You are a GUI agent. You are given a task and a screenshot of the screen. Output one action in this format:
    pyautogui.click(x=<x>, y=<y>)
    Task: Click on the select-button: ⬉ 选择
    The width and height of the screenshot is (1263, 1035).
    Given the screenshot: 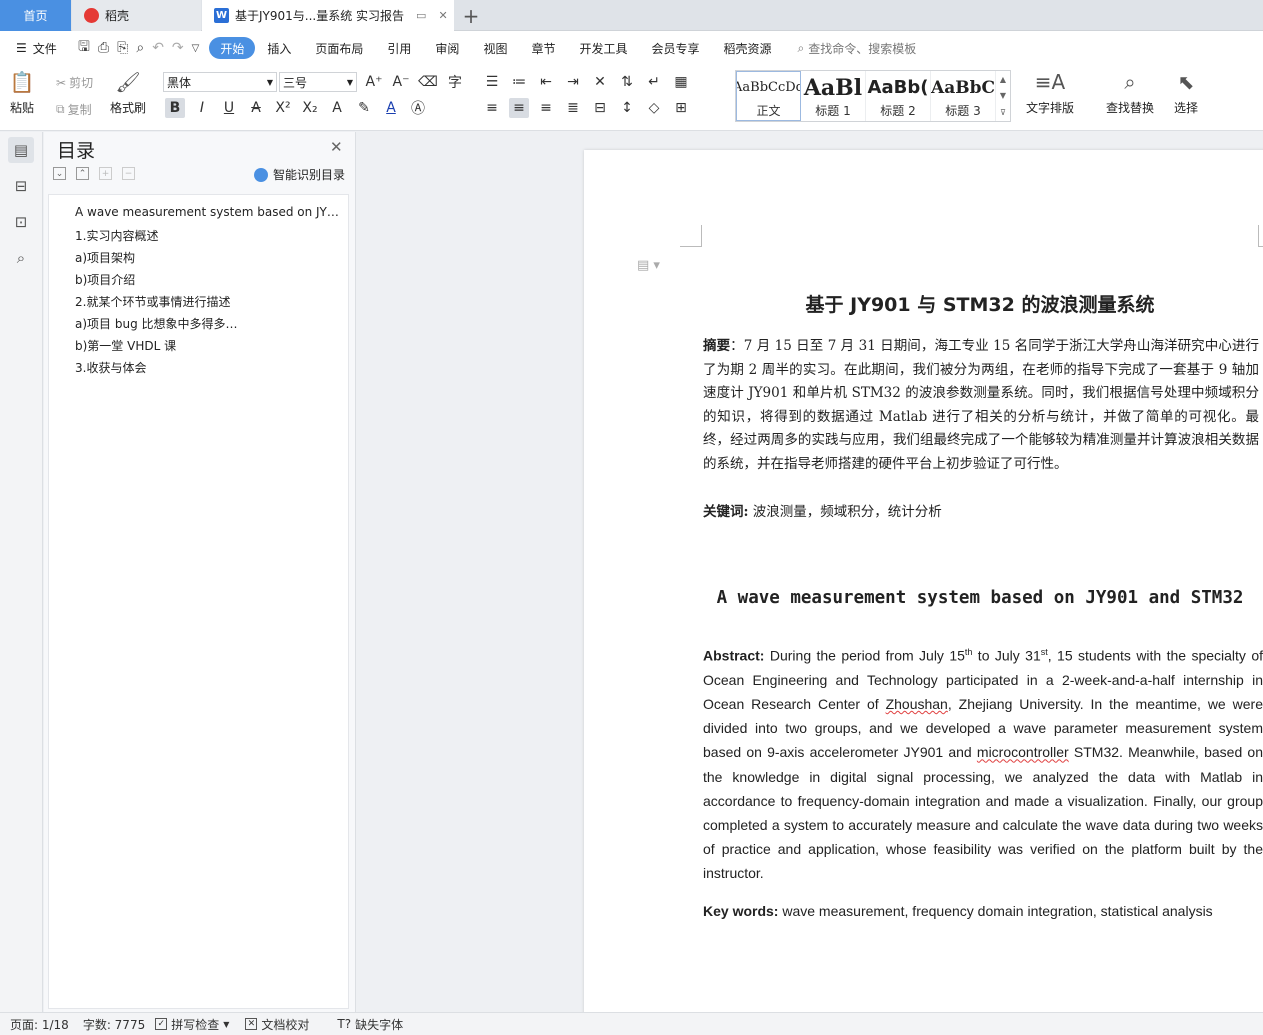 What is the action you would take?
    pyautogui.click(x=1186, y=92)
    